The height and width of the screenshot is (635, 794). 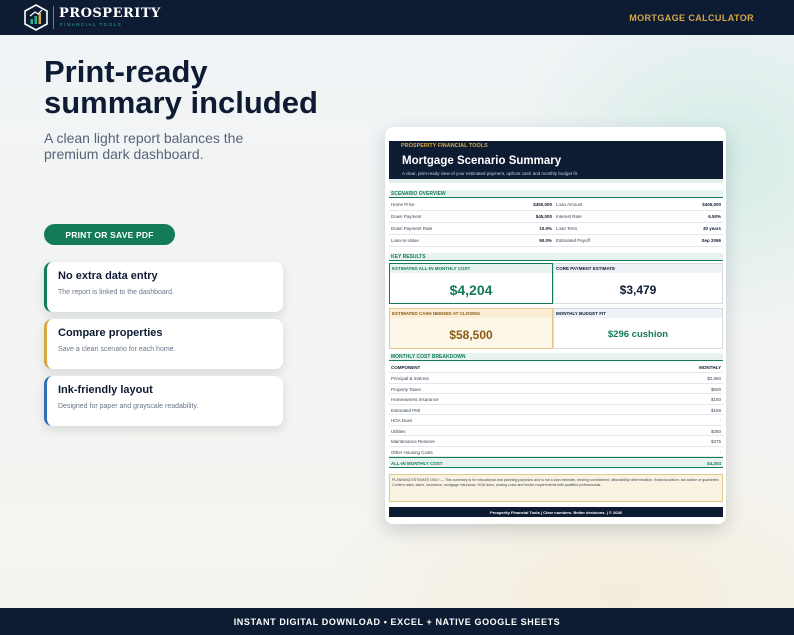 I want to click on column-header-monthly: MONTHLY, so click(x=710, y=367).